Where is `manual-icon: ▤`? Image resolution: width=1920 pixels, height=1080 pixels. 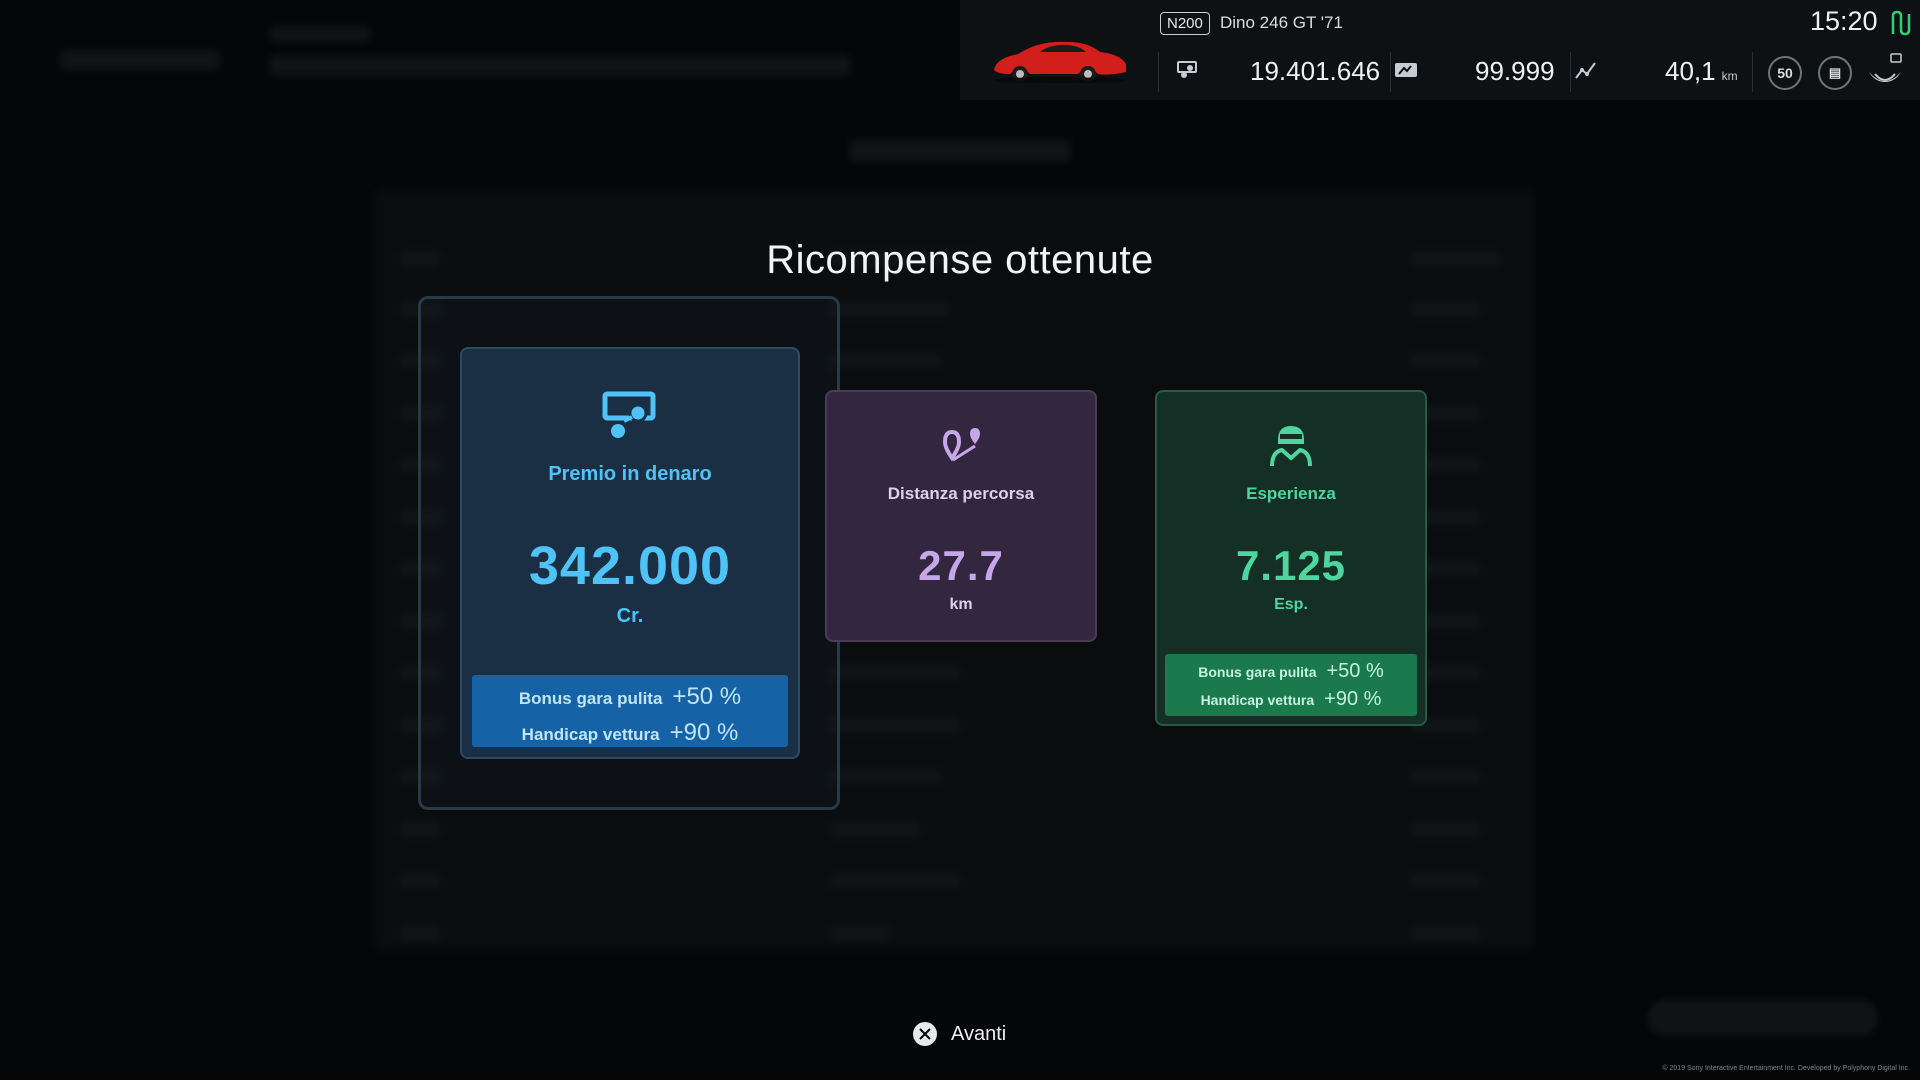
manual-icon: ▤ is located at coordinates (1835, 73).